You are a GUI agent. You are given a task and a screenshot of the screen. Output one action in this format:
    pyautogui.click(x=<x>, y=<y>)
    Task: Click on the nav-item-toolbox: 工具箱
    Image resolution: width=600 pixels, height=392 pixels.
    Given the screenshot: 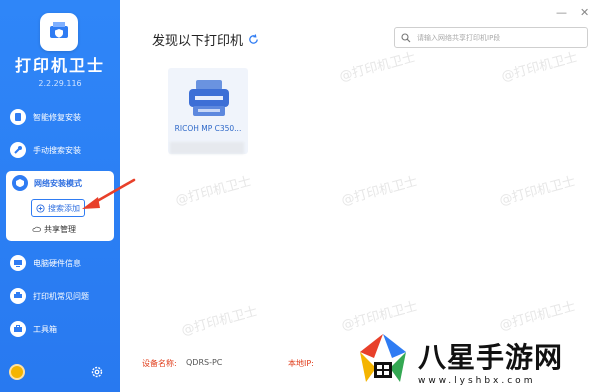 What is the action you would take?
    pyautogui.click(x=62, y=329)
    